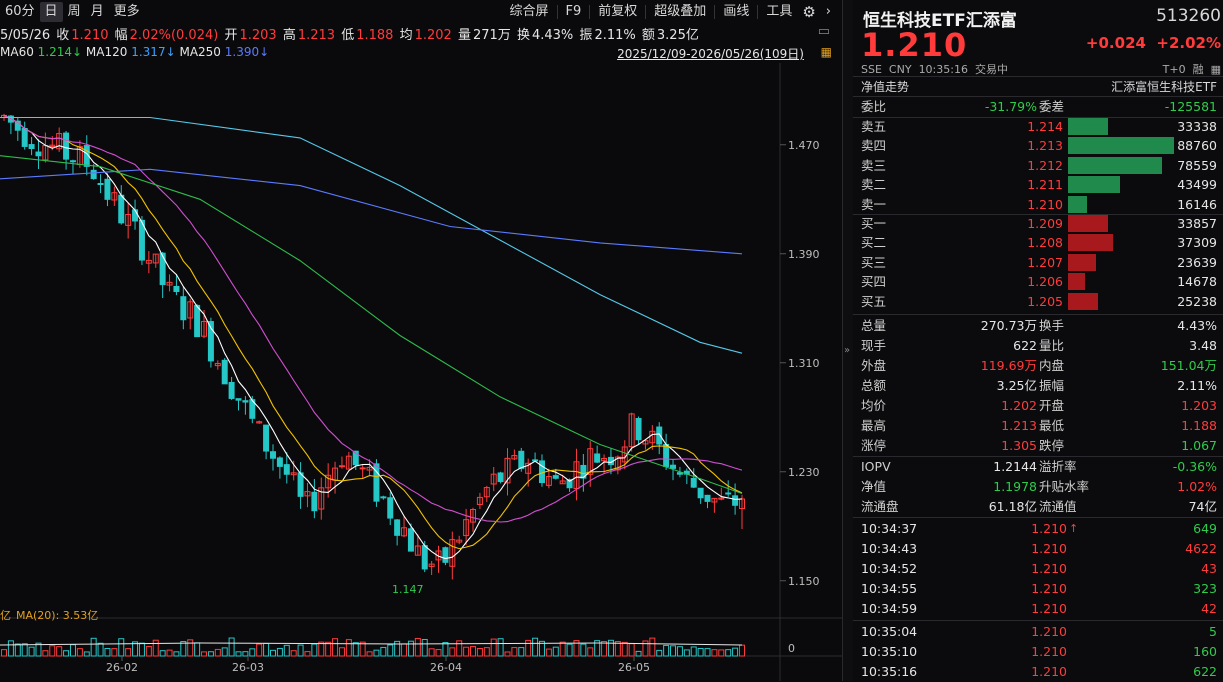 The height and width of the screenshot is (682, 1223). I want to click on composite-screen-button: 综合屏, so click(529, 12).